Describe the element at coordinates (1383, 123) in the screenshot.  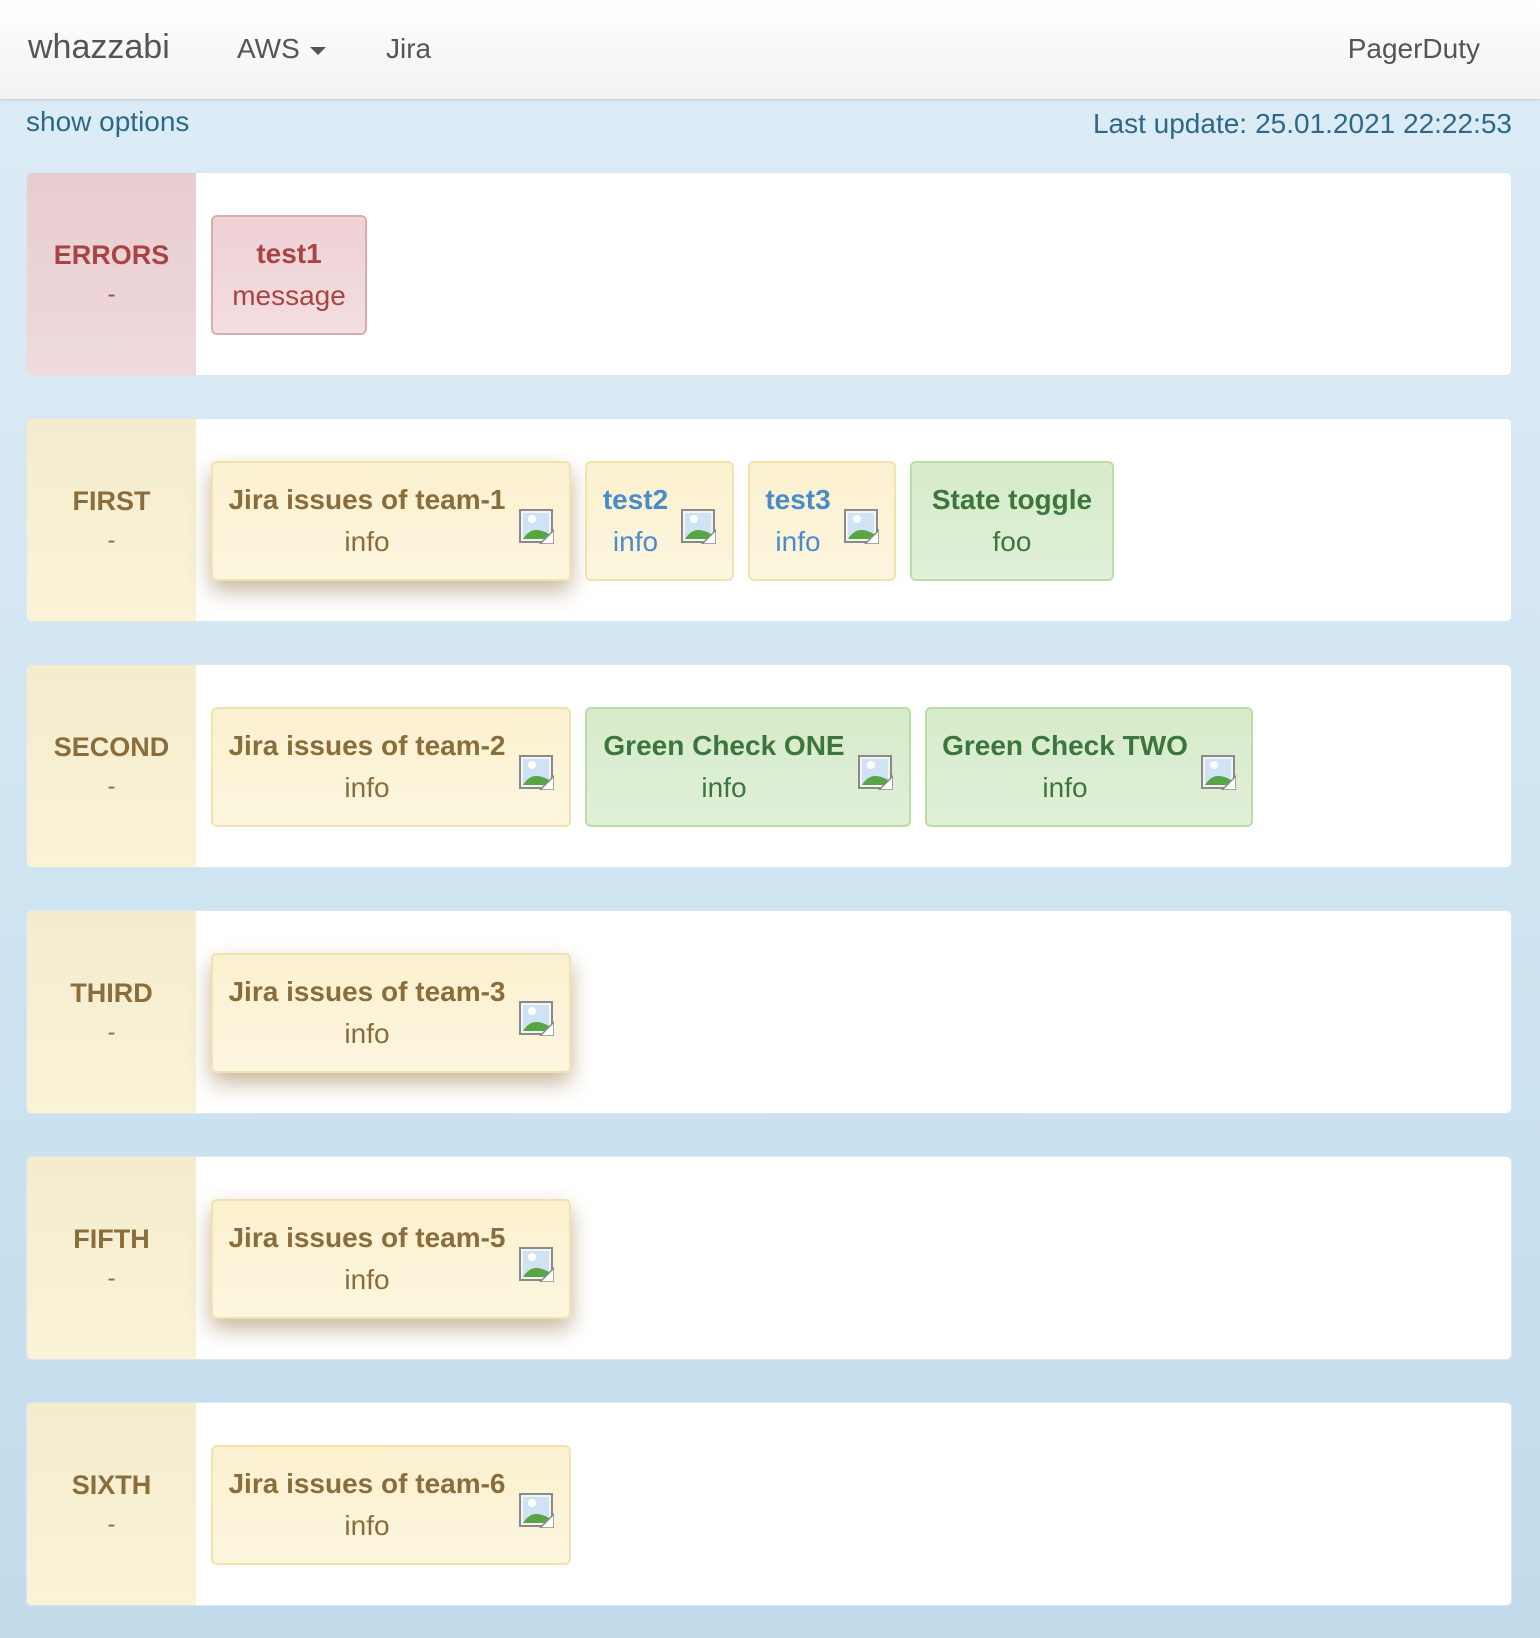
I see `last-update-value: 25.01.2021 22:22:53` at that location.